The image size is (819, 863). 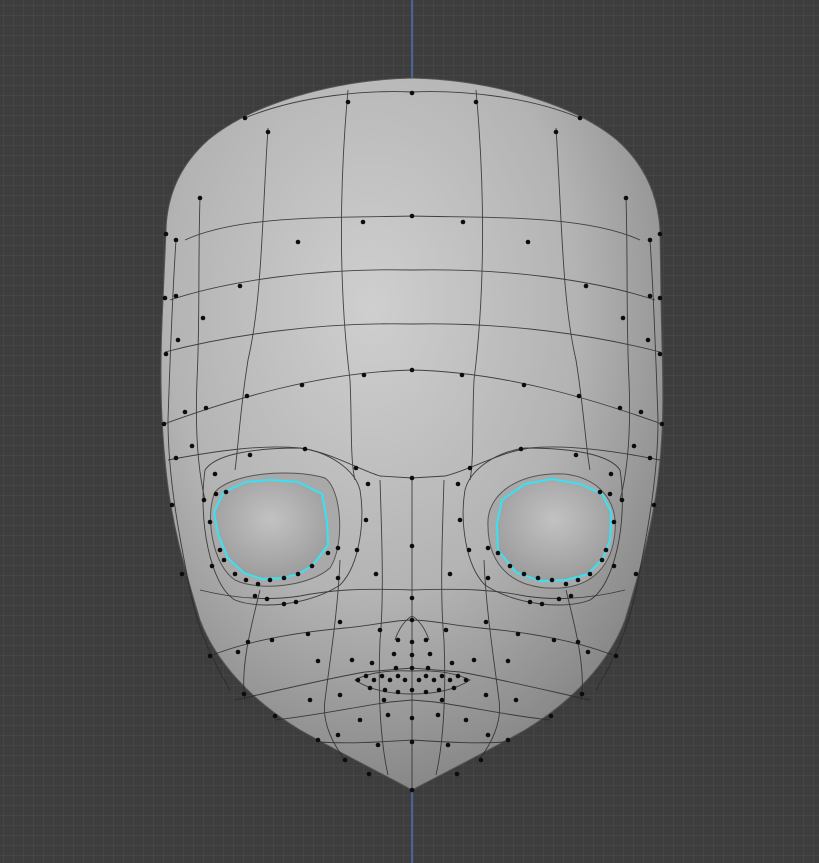 What do you see at coordinates (554, 530) in the screenshot?
I see `right-eye-hole` at bounding box center [554, 530].